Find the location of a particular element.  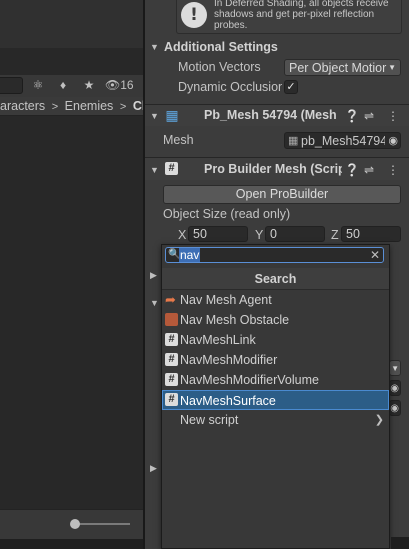

icon-size-slider-thumb is located at coordinates (75, 524).